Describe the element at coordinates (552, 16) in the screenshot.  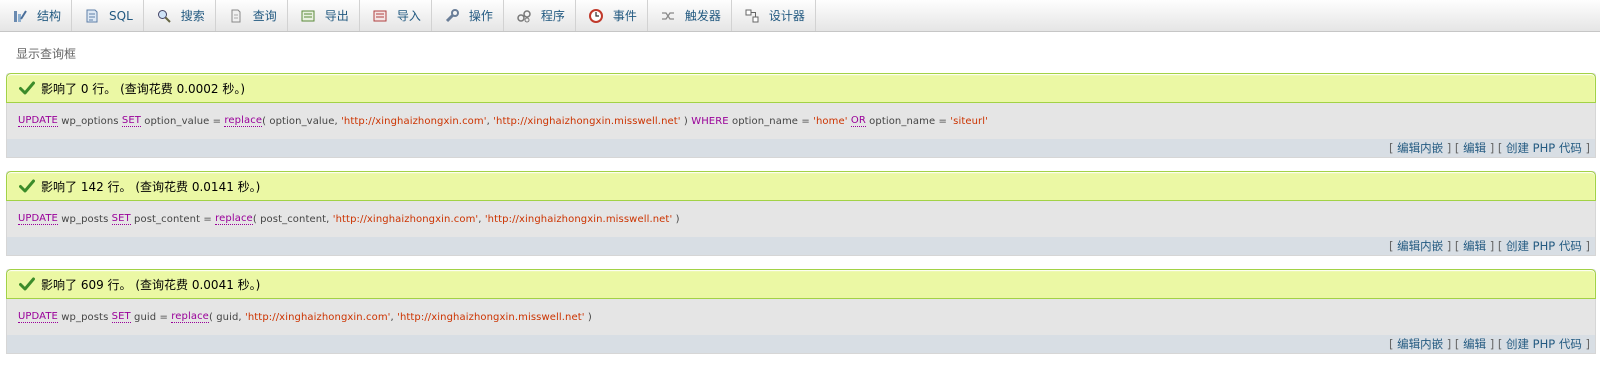
I see `tab-label: 程序` at that location.